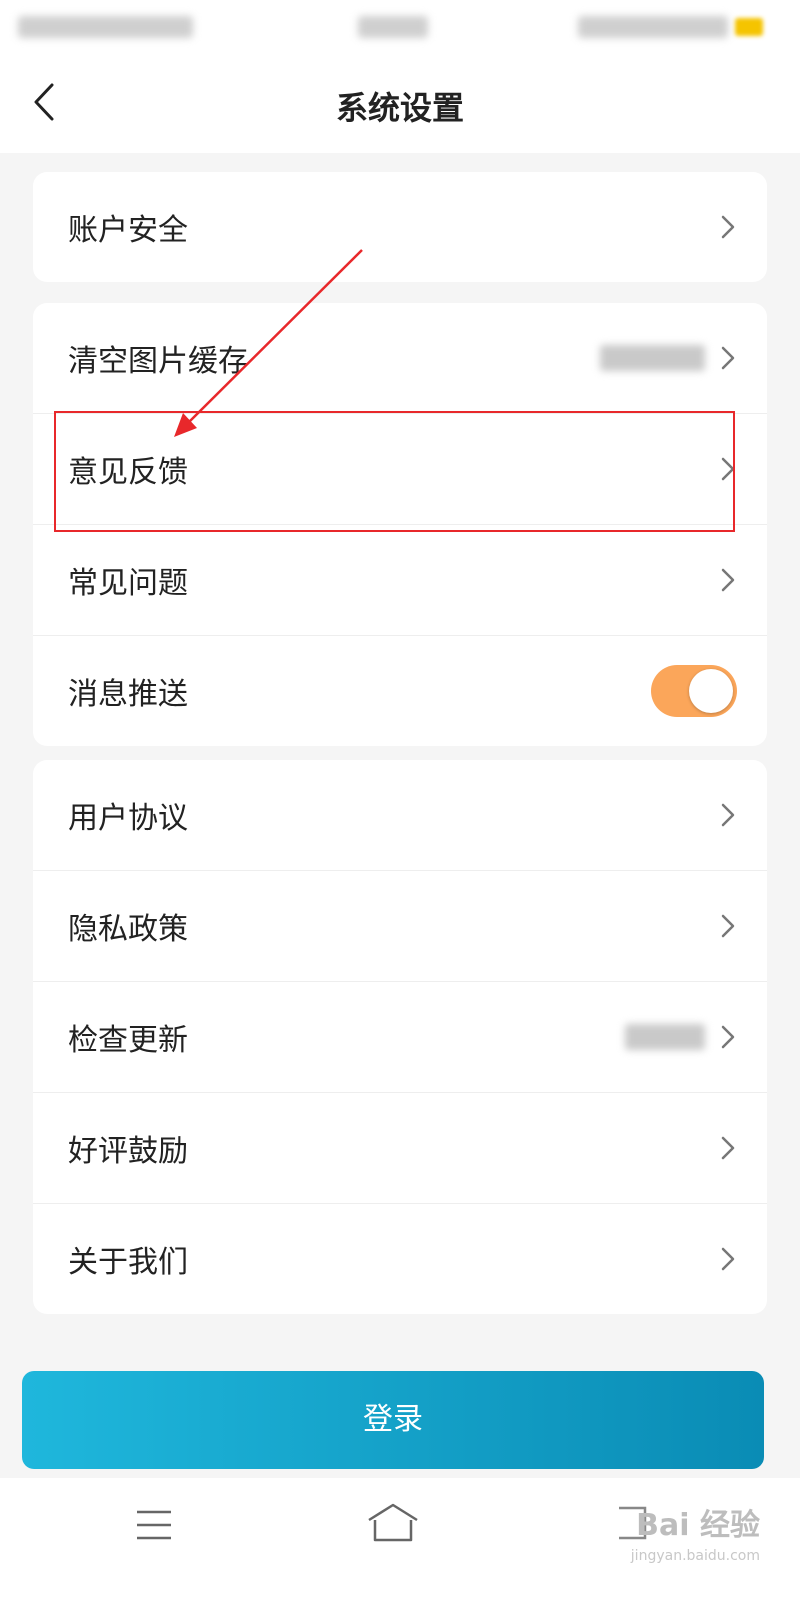 This screenshot has height=1600, width=800. Describe the element at coordinates (400, 469) in the screenshot. I see `row-feedback: 意见反馈` at that location.